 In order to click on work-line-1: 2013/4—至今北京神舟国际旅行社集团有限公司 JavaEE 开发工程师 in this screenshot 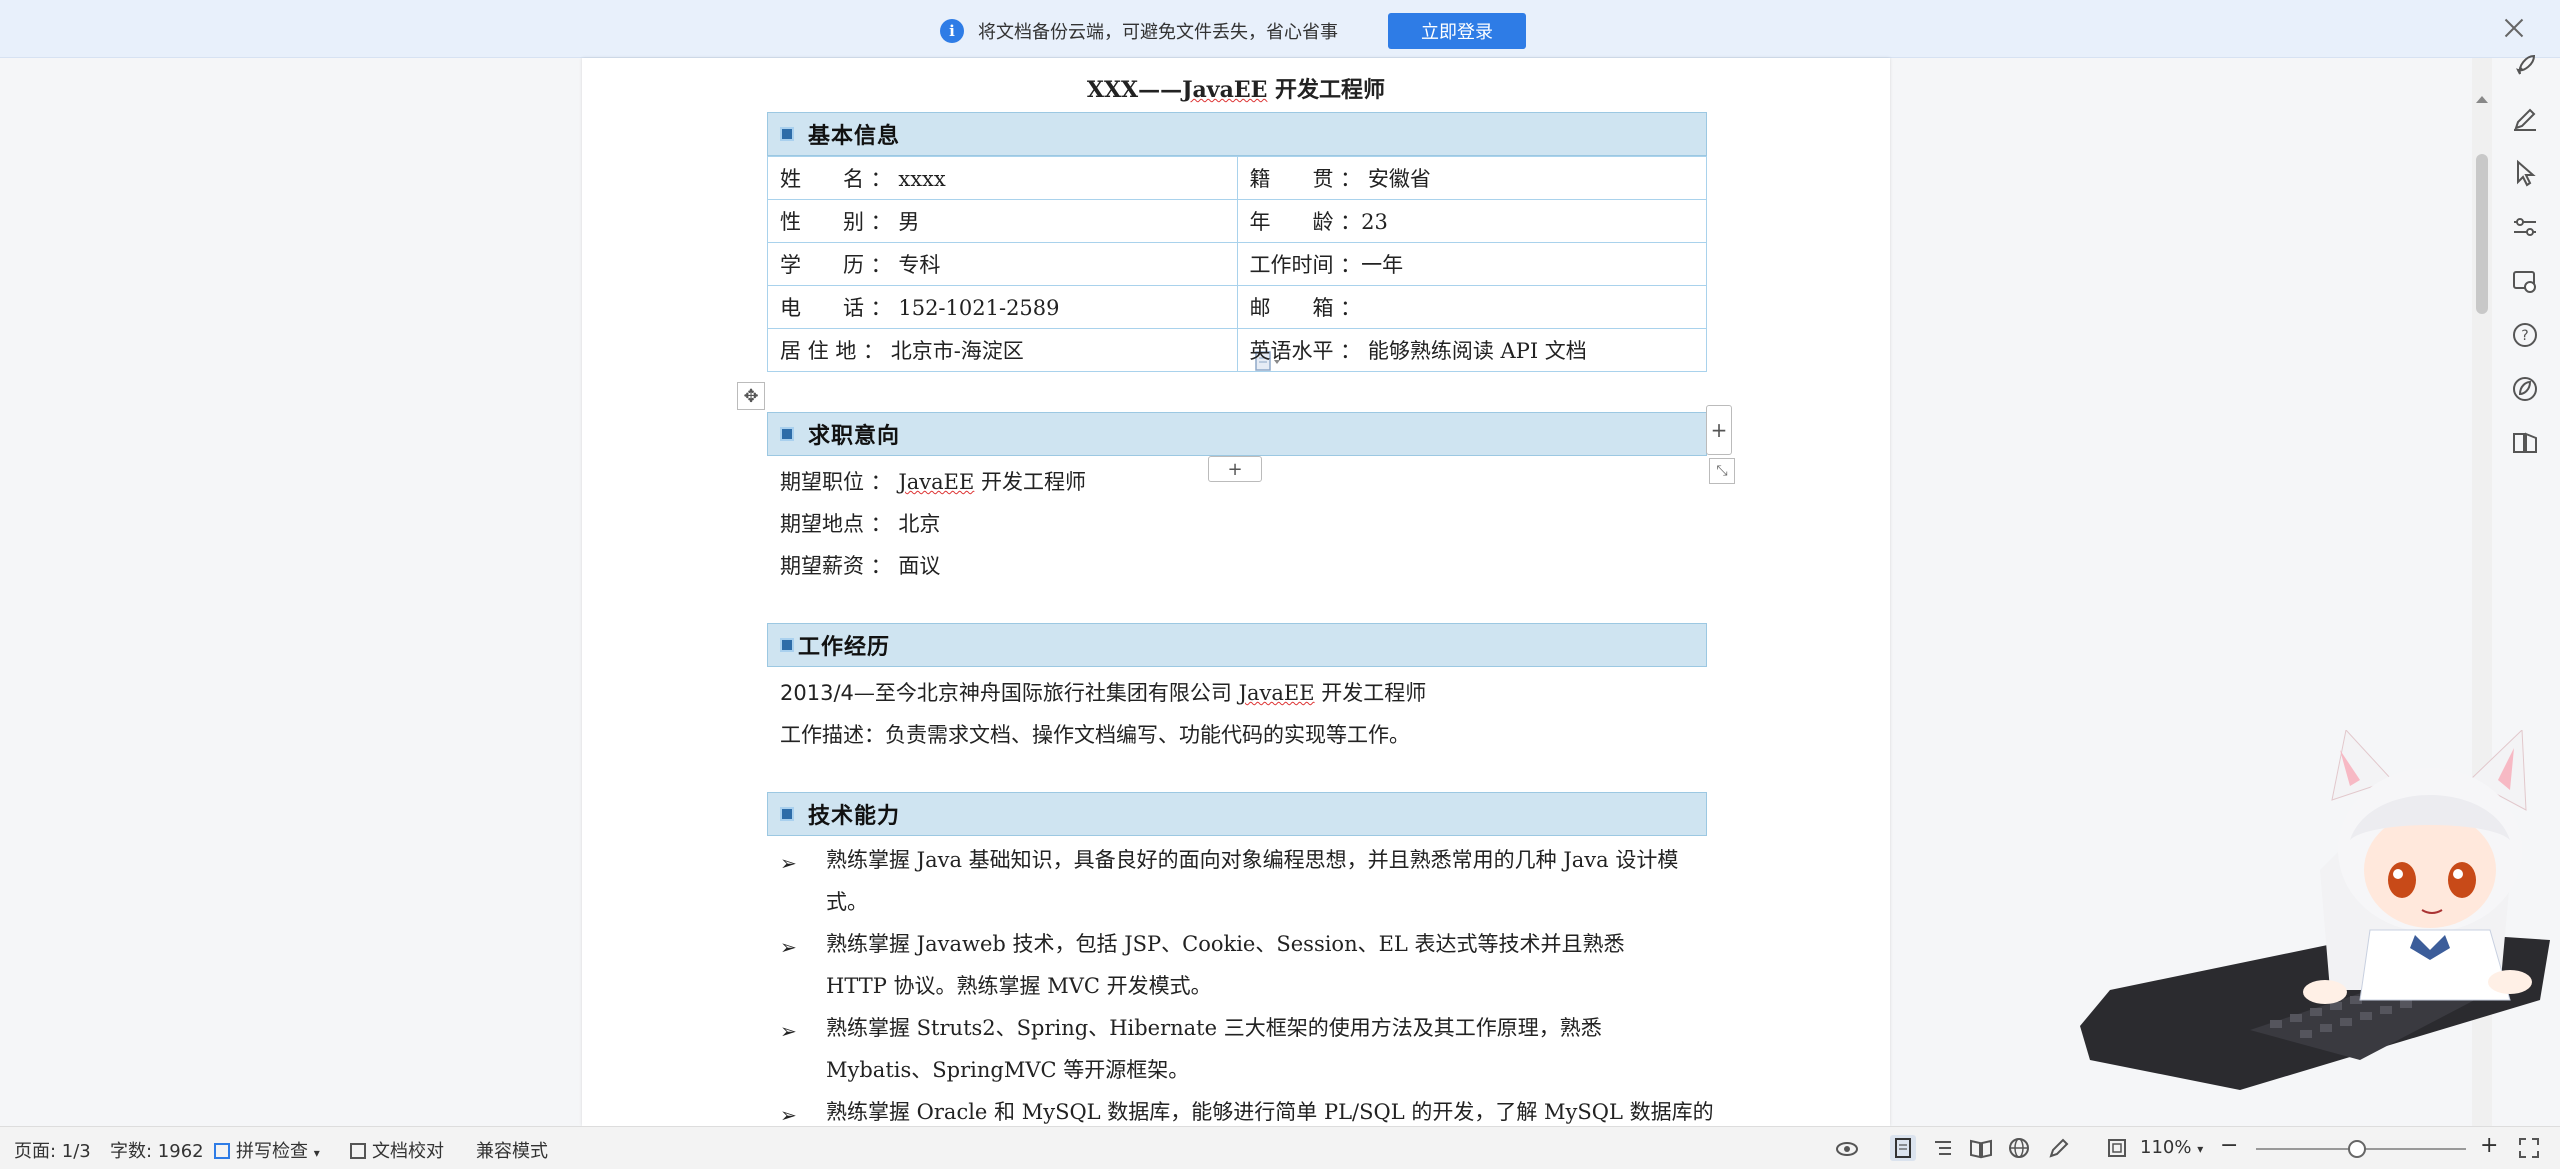, I will do `click(1103, 692)`.